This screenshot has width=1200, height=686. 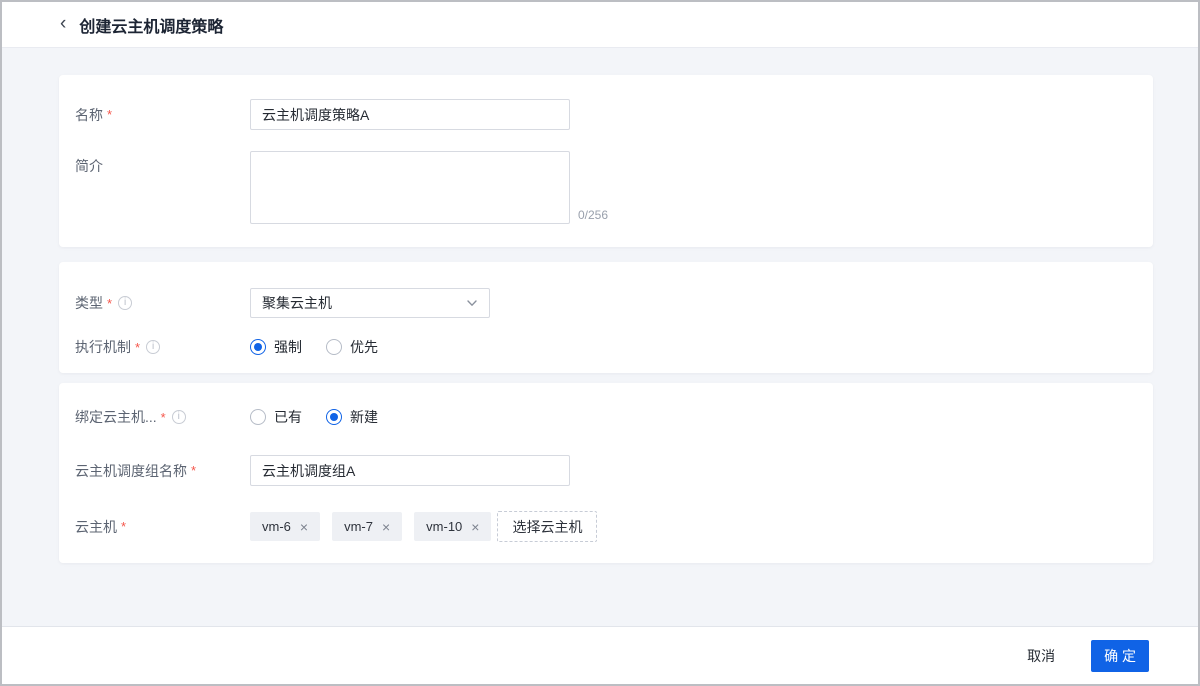 What do you see at coordinates (162, 163) in the screenshot?
I see `description-label-col: 简介` at bounding box center [162, 163].